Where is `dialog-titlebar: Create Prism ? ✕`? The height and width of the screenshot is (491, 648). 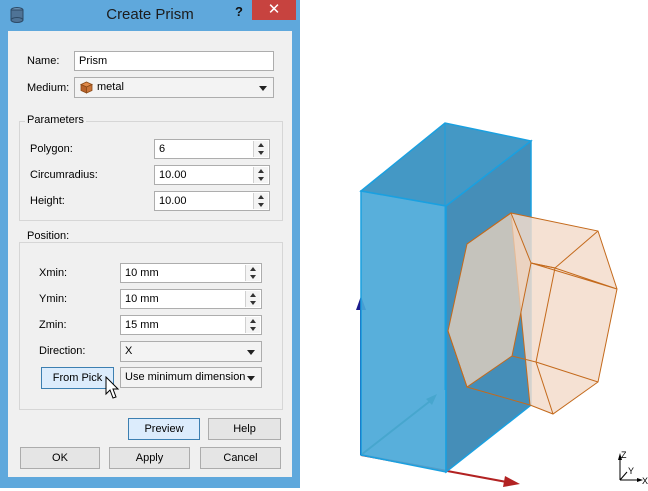
dialog-titlebar: Create Prism ? ✕ is located at coordinates (150, 15).